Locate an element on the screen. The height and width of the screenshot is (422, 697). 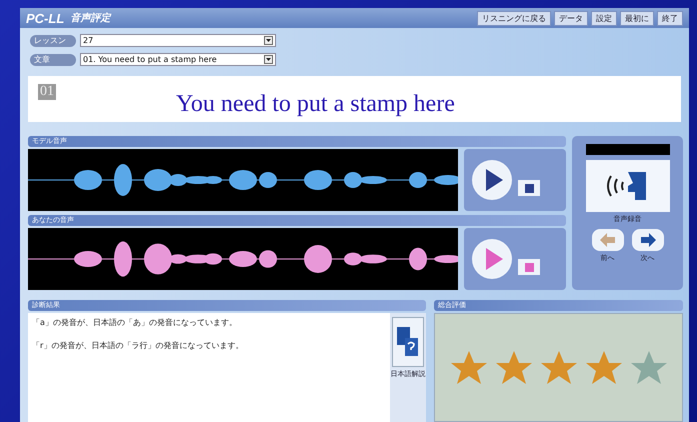
stop-button is located at coordinates (529, 188).